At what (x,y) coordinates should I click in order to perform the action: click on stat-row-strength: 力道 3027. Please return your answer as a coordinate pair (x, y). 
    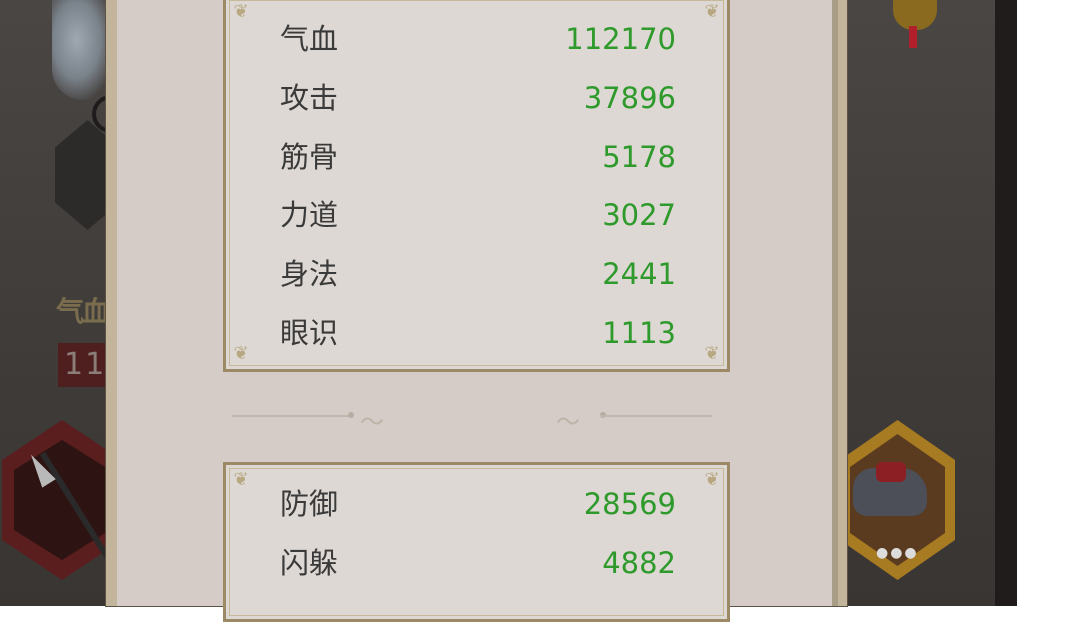
    Looking at the image, I should click on (478, 215).